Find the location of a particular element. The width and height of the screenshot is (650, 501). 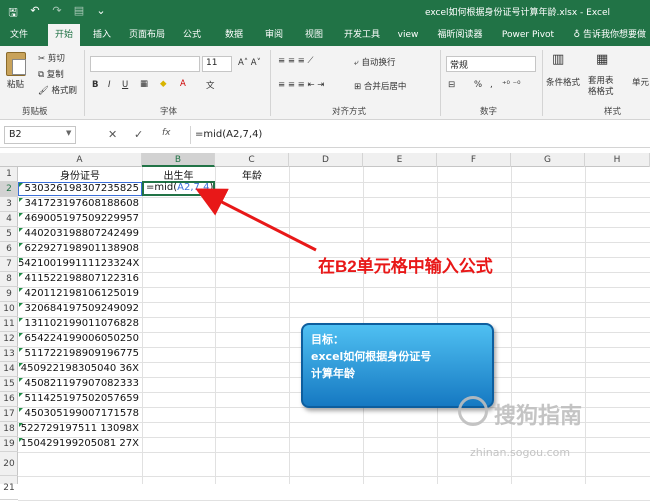

cell-id-number: 450821197907082333 is located at coordinates (80, 383).